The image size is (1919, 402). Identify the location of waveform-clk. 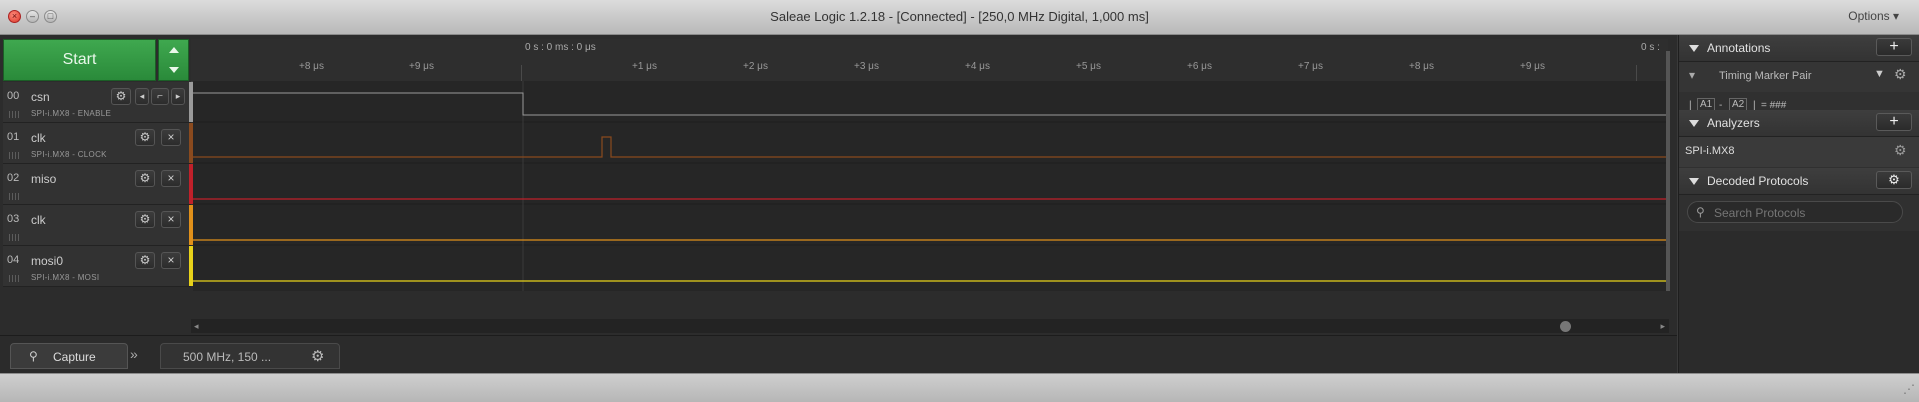
(930, 147).